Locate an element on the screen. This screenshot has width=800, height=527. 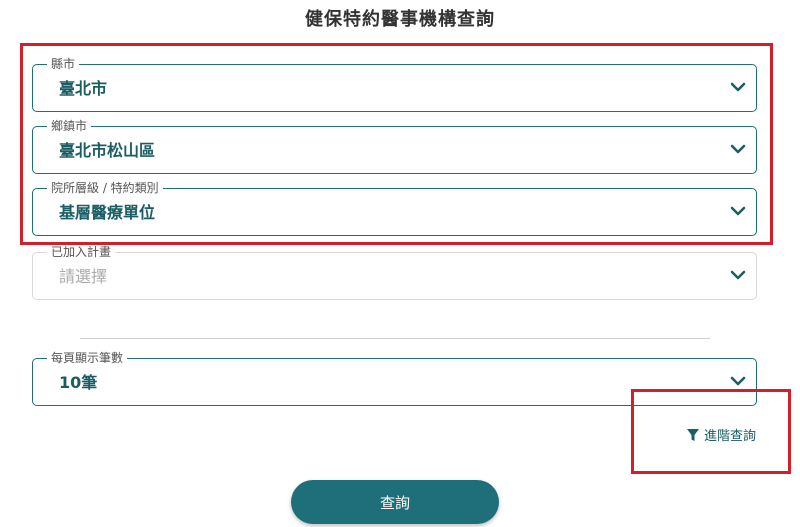
page-title: 健保特約醫事機構查詢 is located at coordinates (400, 19).